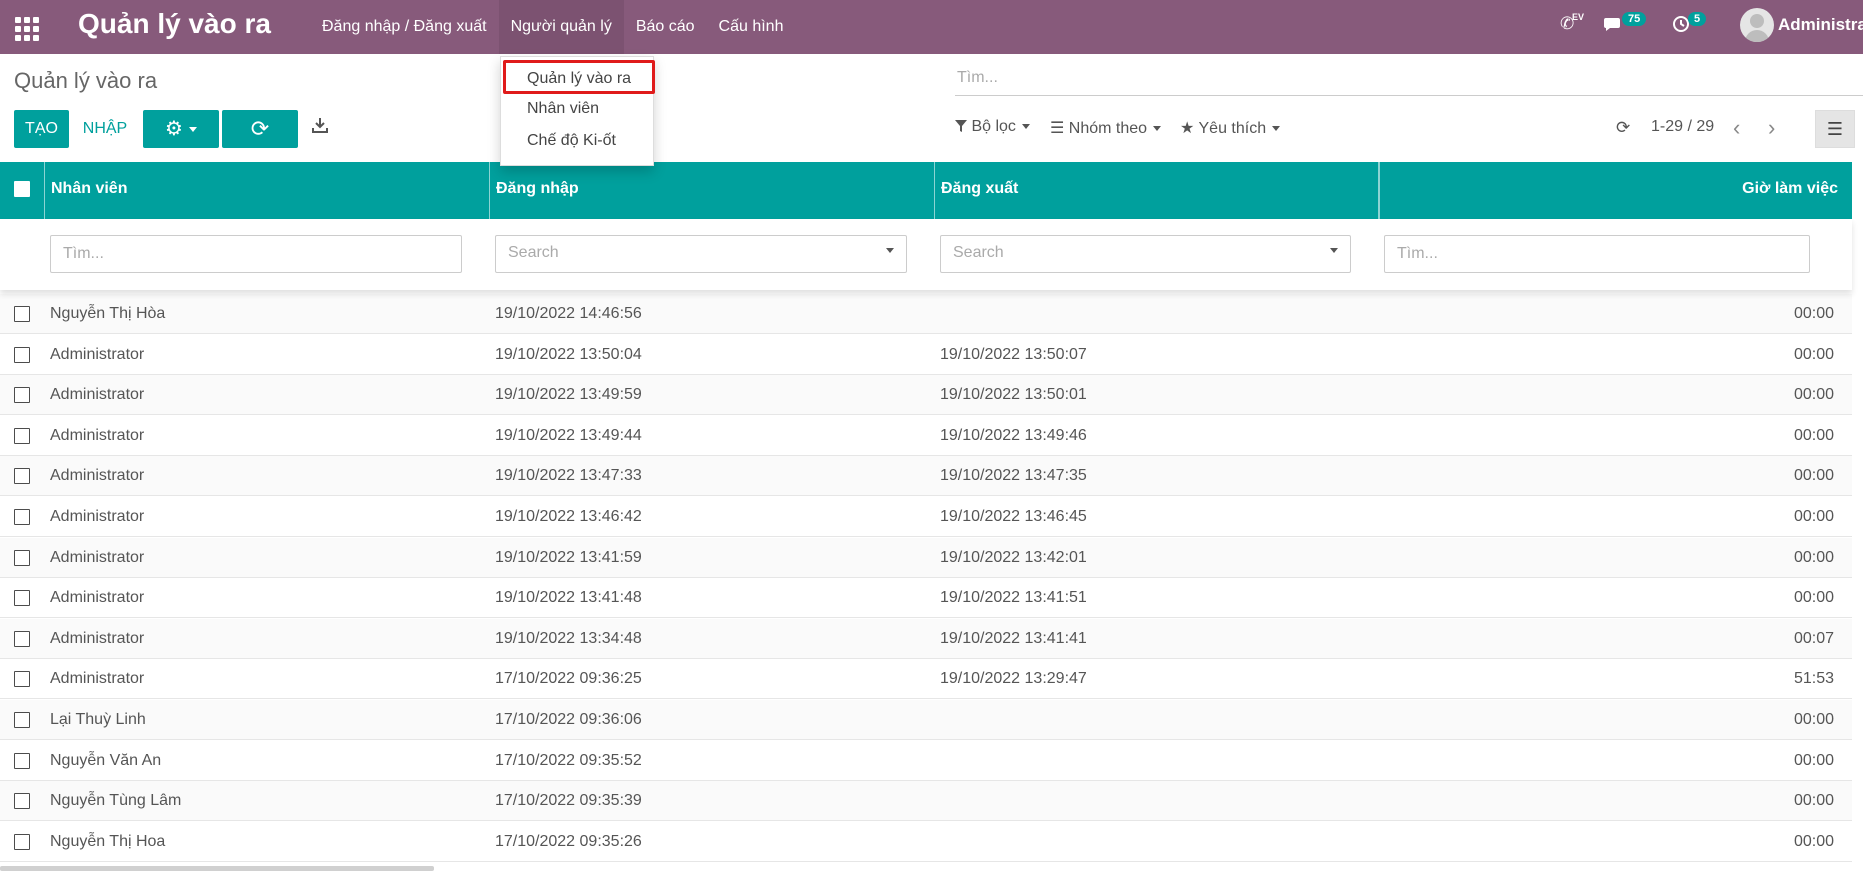 This screenshot has width=1863, height=871. I want to click on user-avatar, so click(1757, 25).